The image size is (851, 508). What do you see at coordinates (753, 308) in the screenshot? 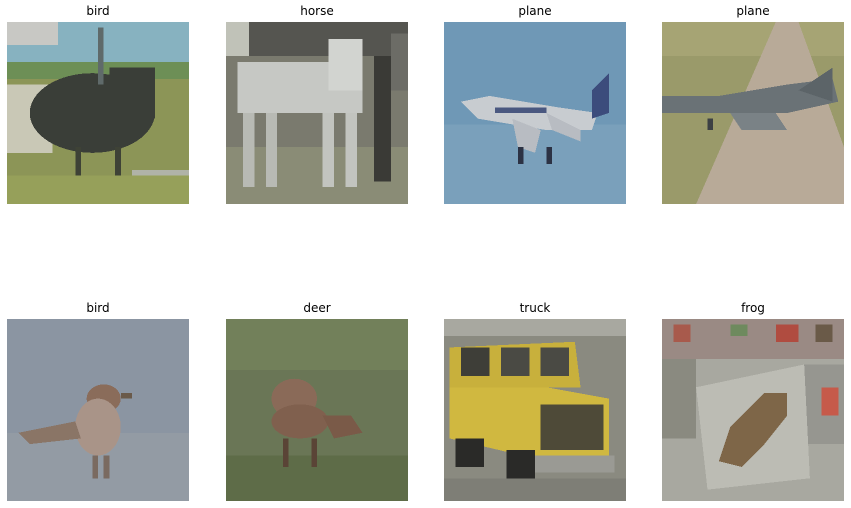
I see `image-label: frog` at bounding box center [753, 308].